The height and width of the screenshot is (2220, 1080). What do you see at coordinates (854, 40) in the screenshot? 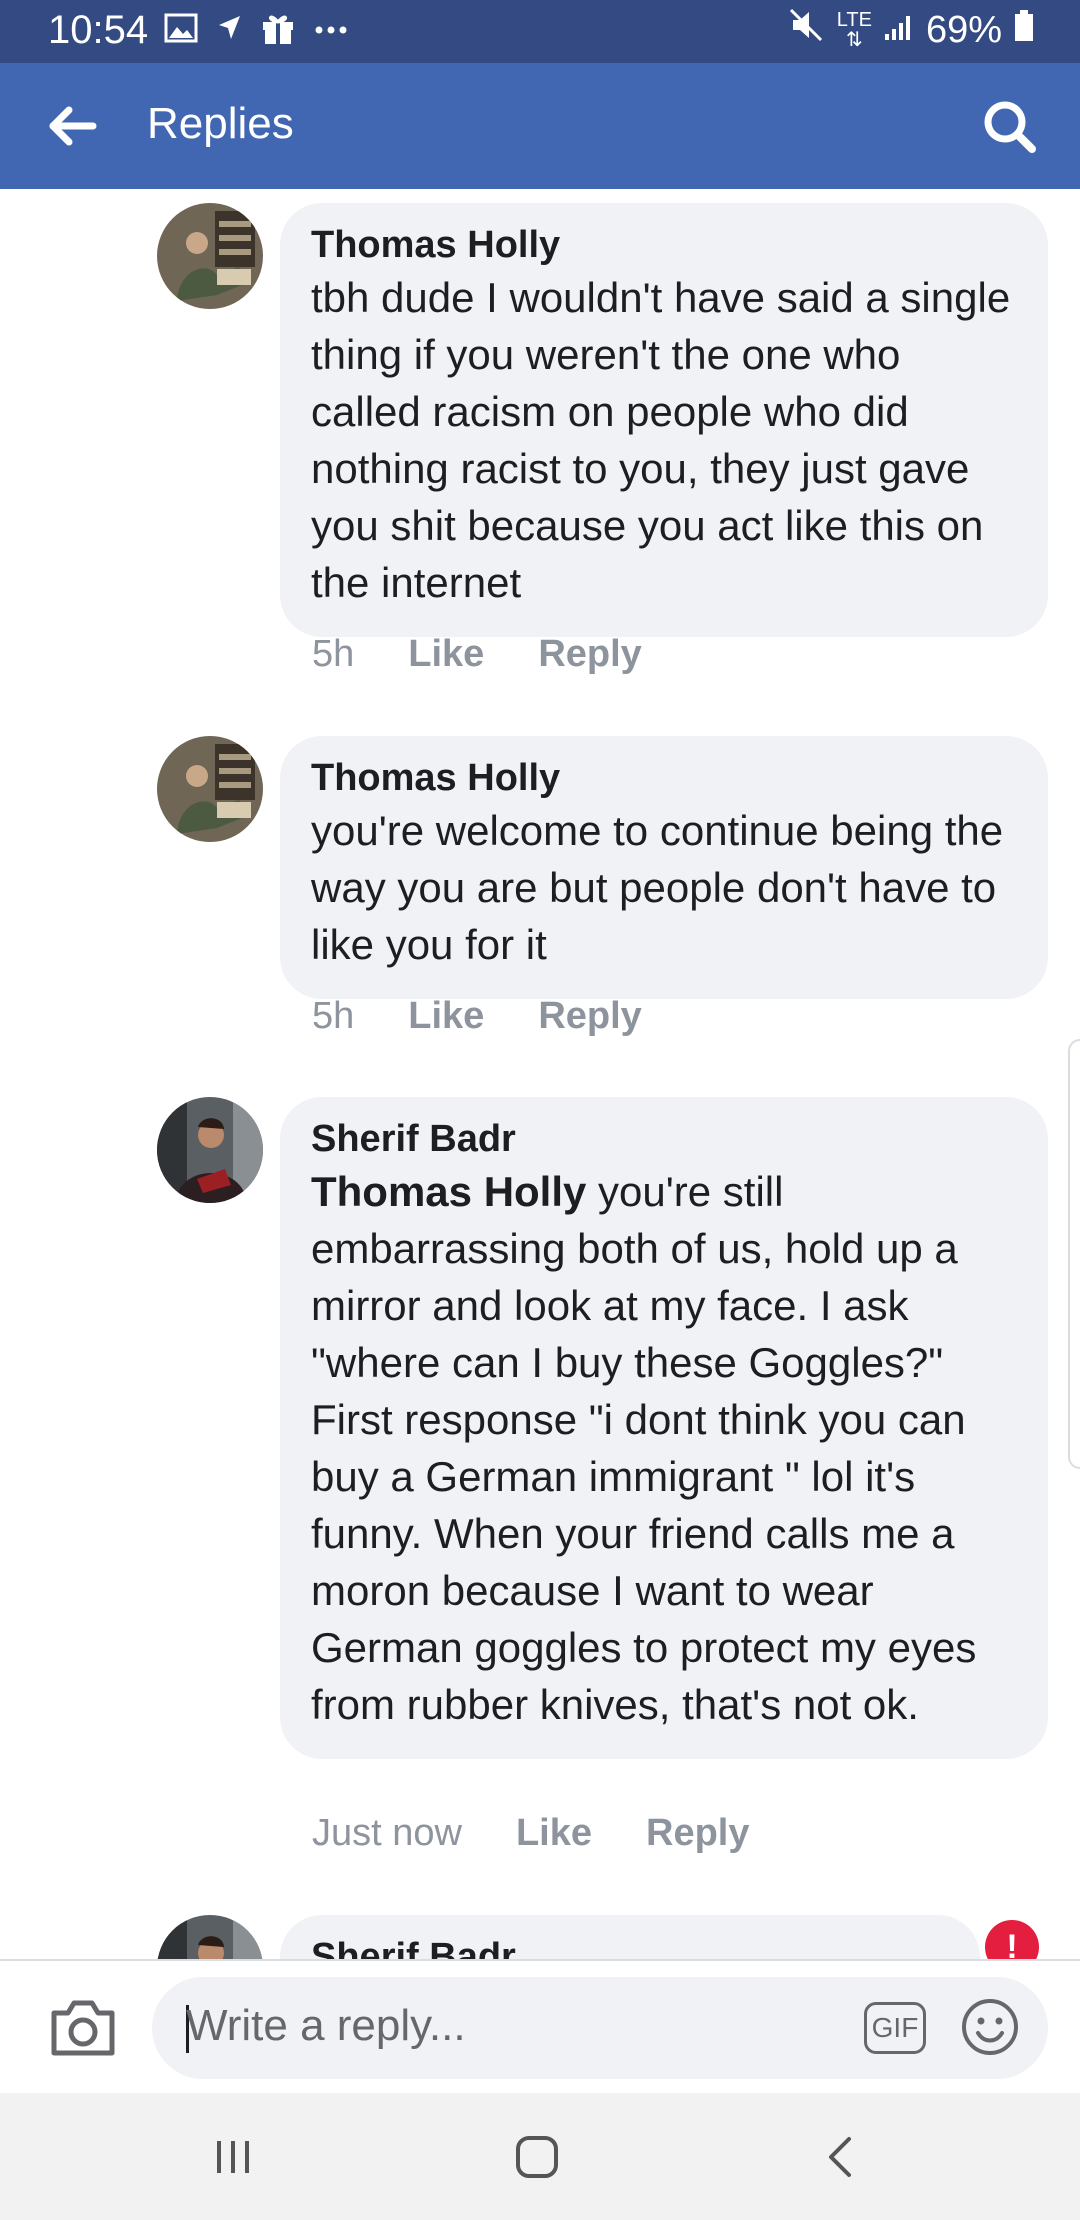
I see `data-arrows-icon: ⇅` at bounding box center [854, 40].